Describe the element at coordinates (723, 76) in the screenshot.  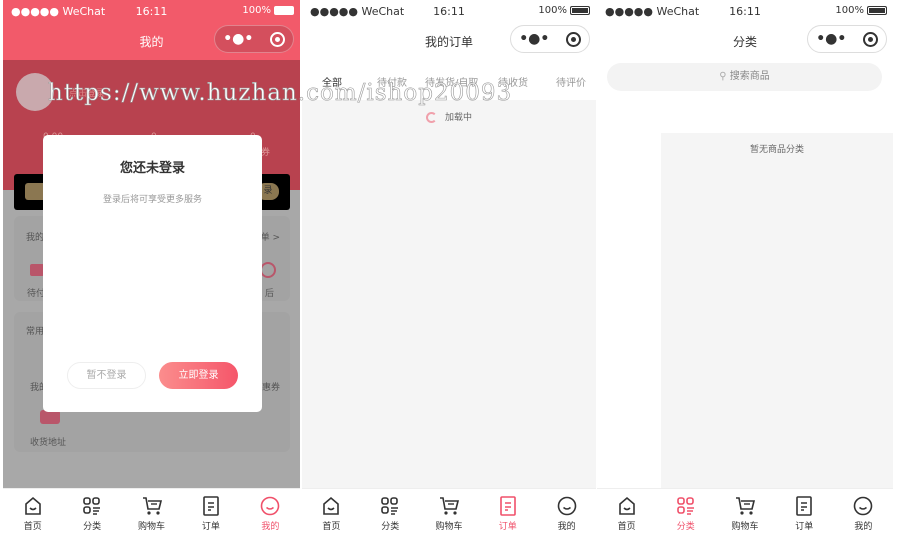
I see `search-icon: ⚲` at that location.